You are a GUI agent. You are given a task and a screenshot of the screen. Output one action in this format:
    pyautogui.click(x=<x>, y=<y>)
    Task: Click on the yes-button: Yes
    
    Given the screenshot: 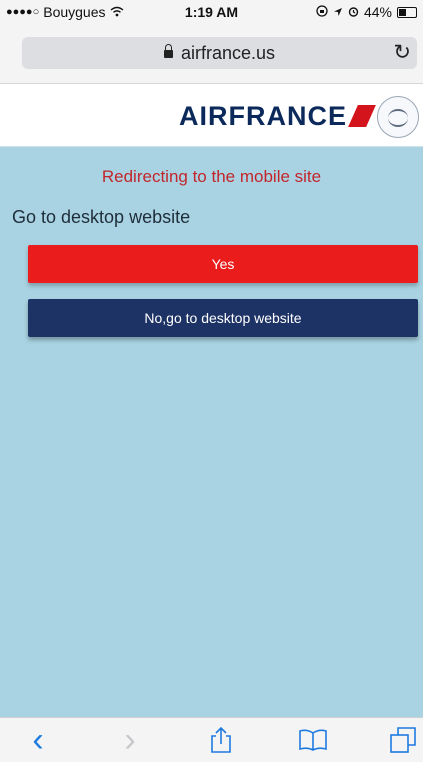 What is the action you would take?
    pyautogui.click(x=223, y=264)
    